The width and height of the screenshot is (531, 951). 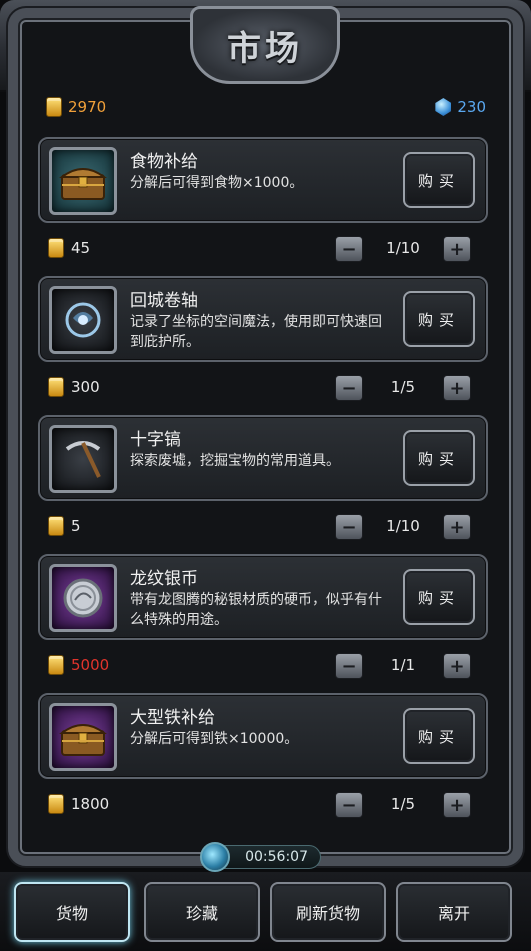 What do you see at coordinates (264, 249) in the screenshot?
I see `price-row: 45 − 1/10 +` at bounding box center [264, 249].